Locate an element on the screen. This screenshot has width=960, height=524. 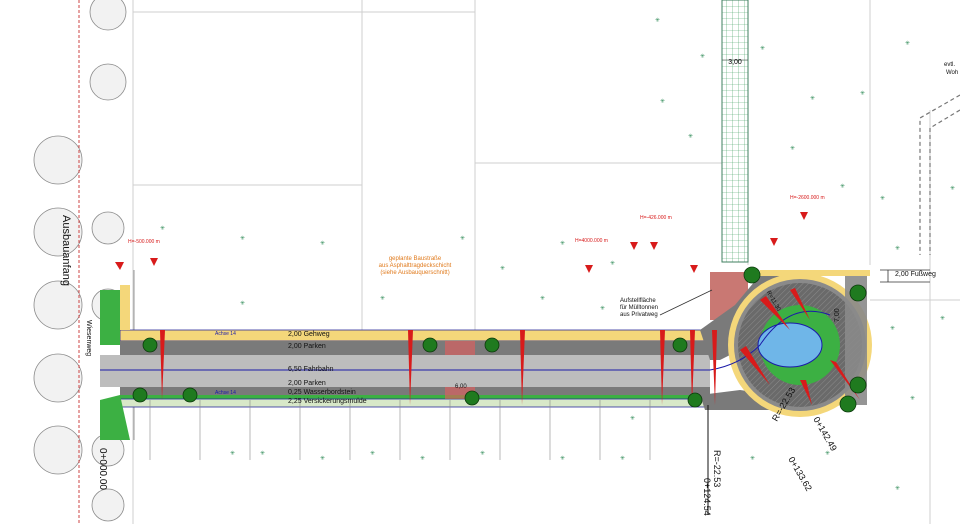
station-start-label: 0+000.00 is located at coordinates (102, 469).